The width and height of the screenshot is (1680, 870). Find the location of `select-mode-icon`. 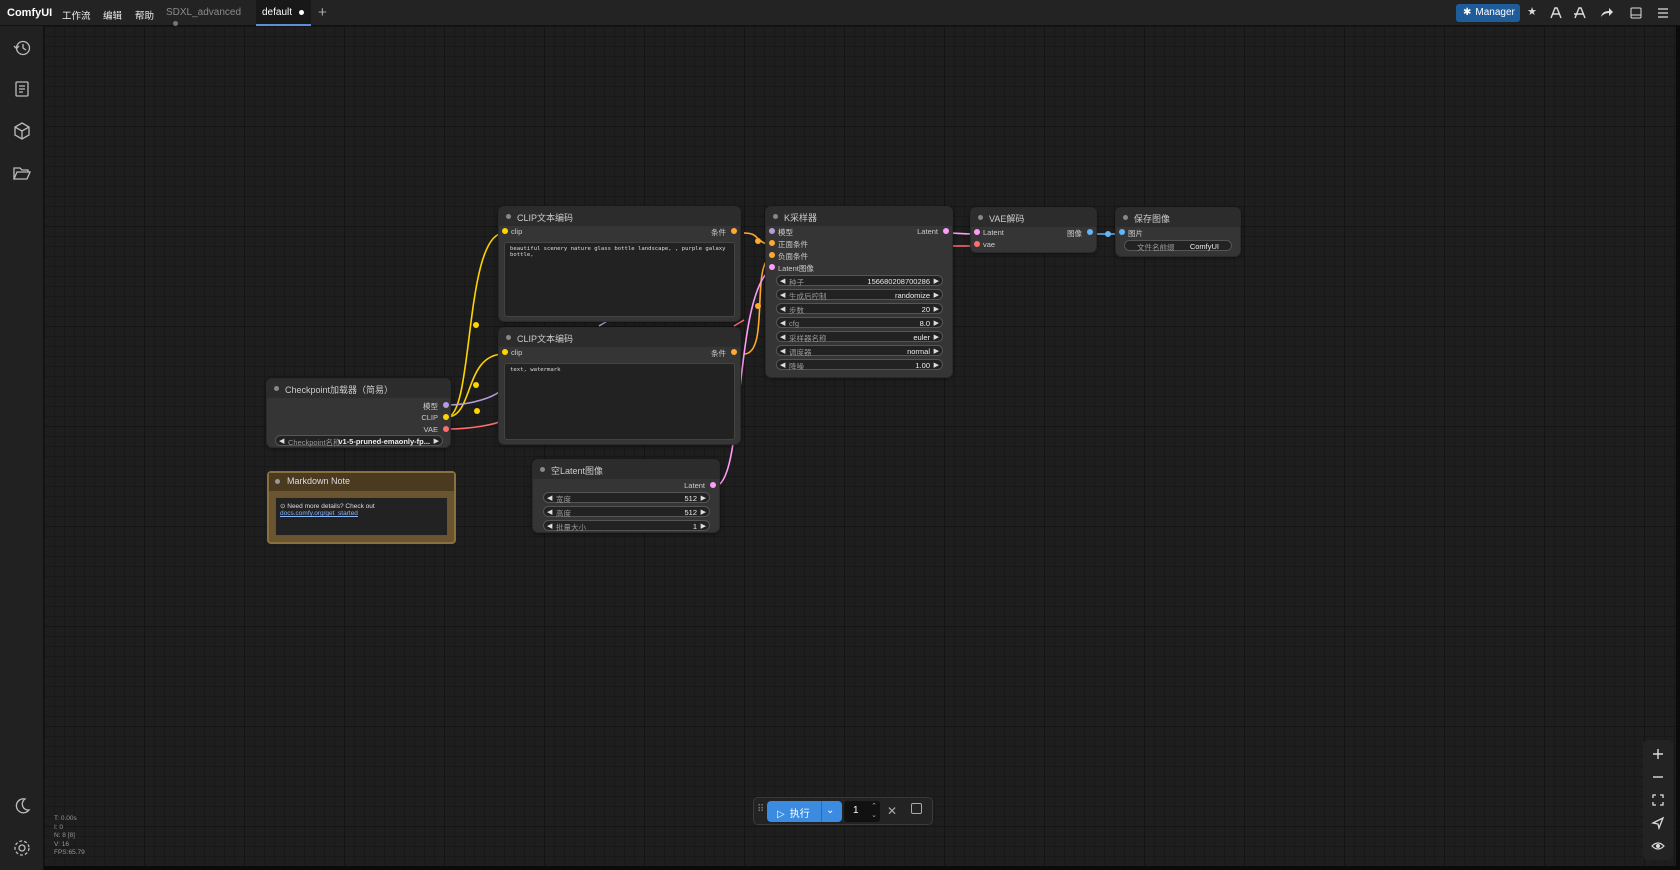

select-mode-icon is located at coordinates (1658, 823).